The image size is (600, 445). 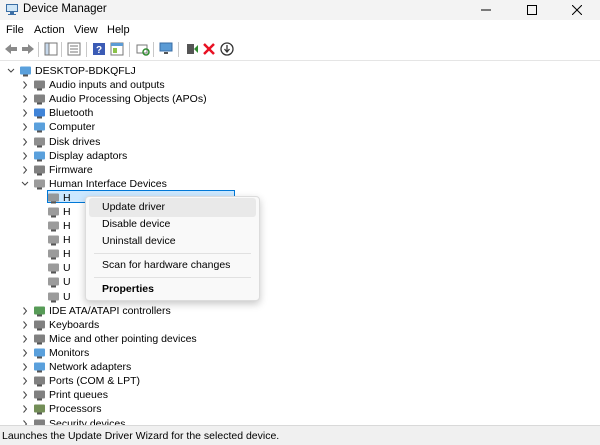 I want to click on tree-item-label: Ports (COM & LPT), so click(x=95, y=381).